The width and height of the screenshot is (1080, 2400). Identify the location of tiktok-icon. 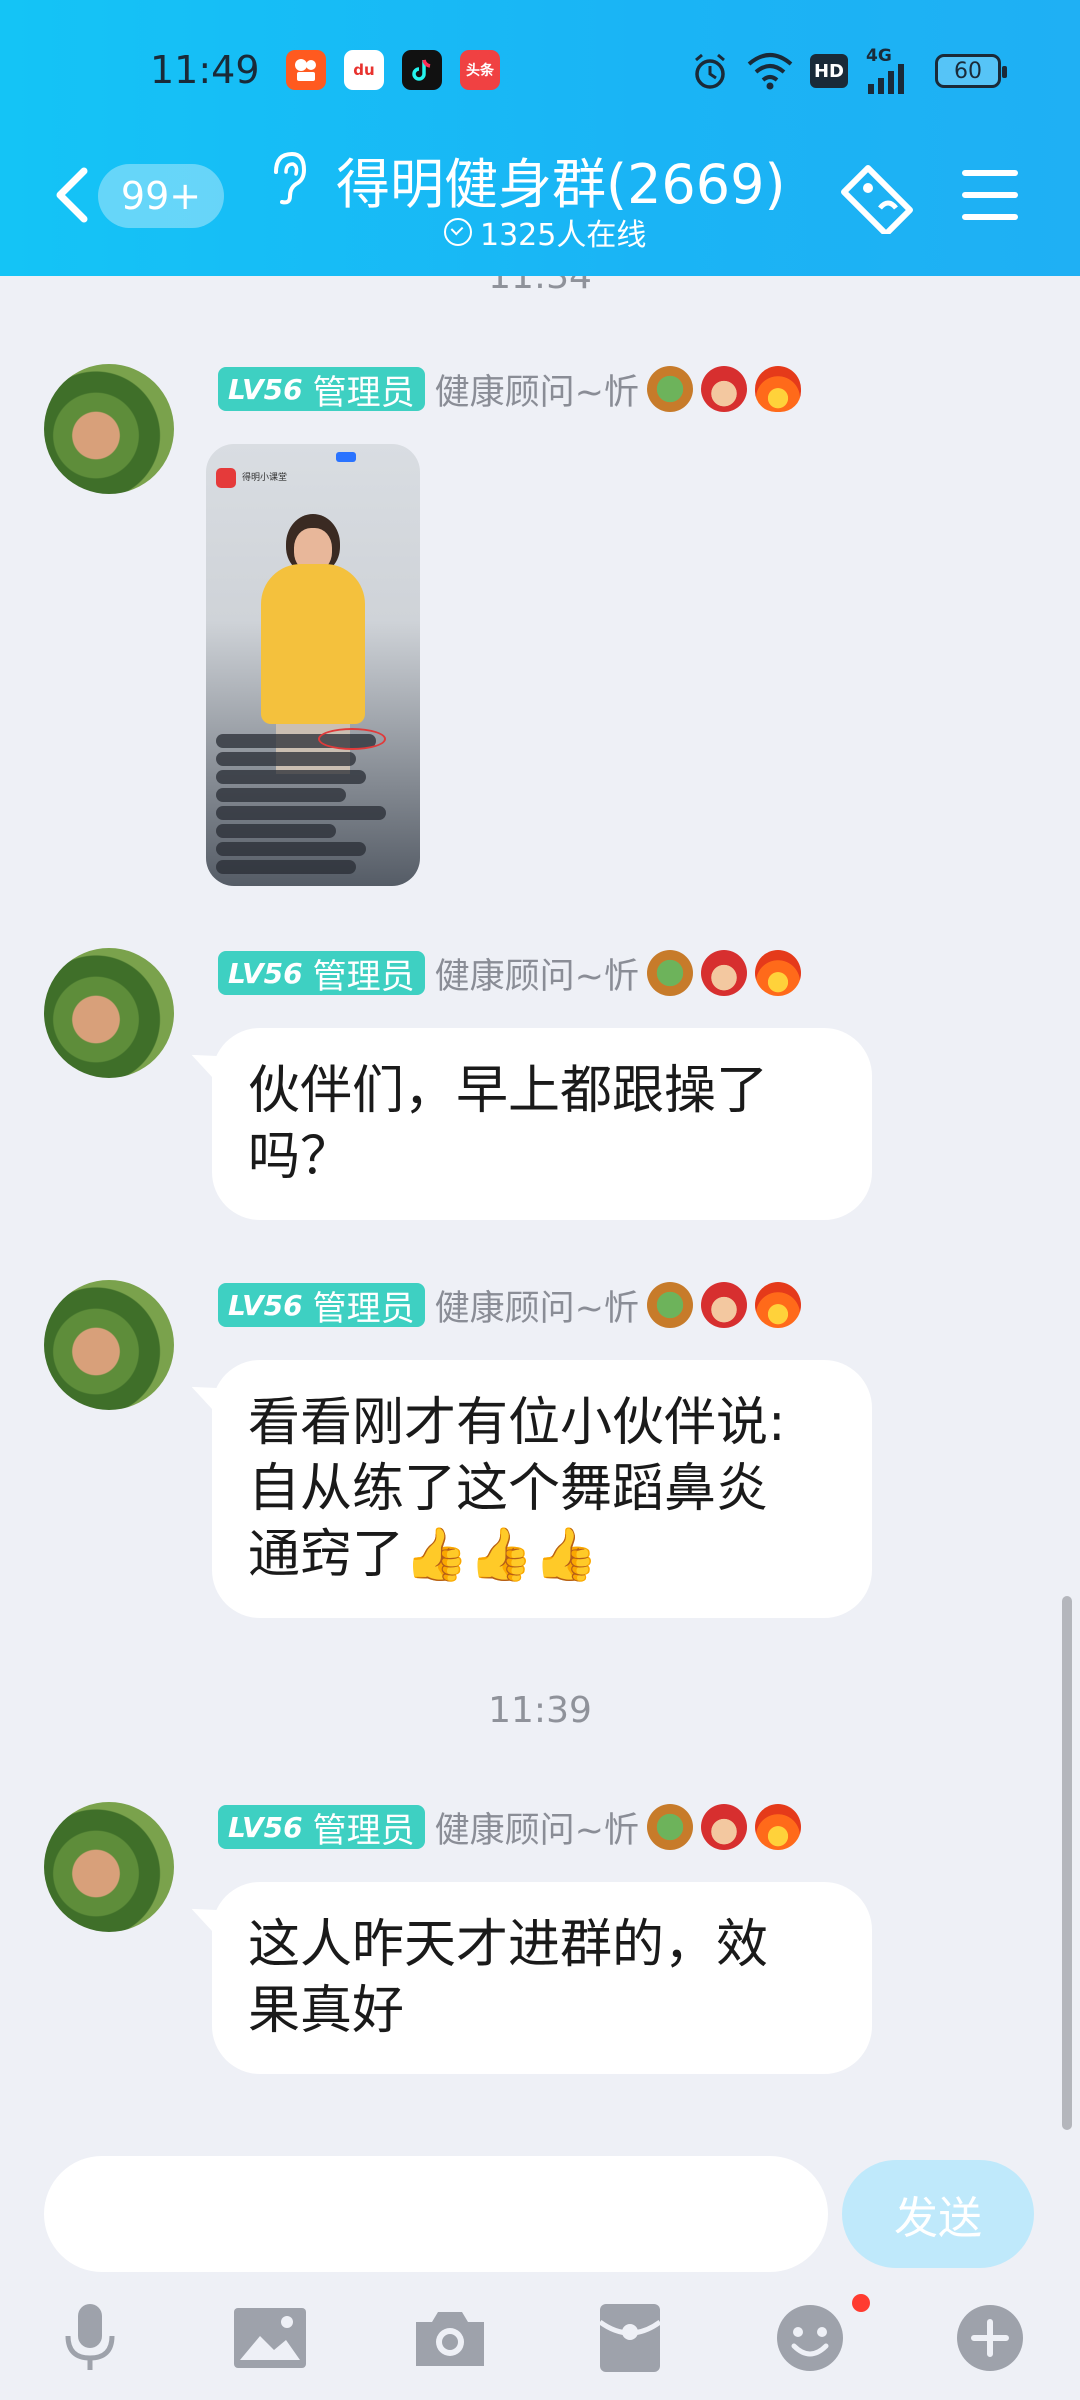
(422, 70).